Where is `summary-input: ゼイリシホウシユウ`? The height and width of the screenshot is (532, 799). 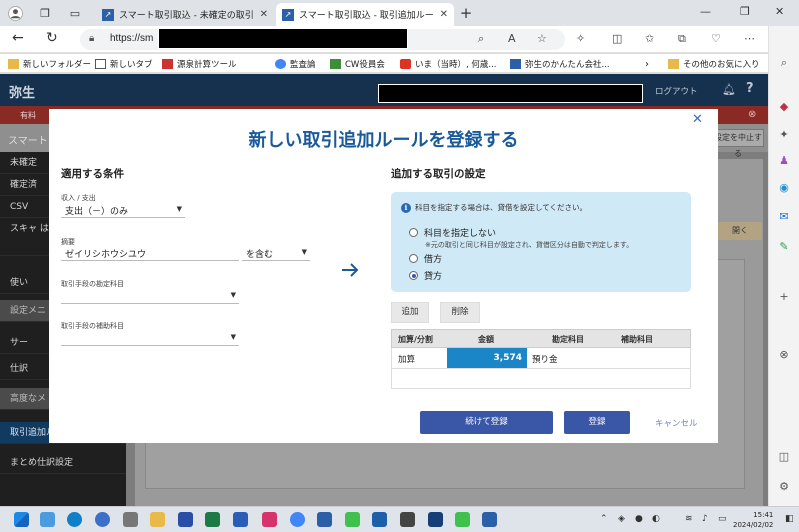
summary-input: ゼイリシホウシユウ is located at coordinates (150, 253).